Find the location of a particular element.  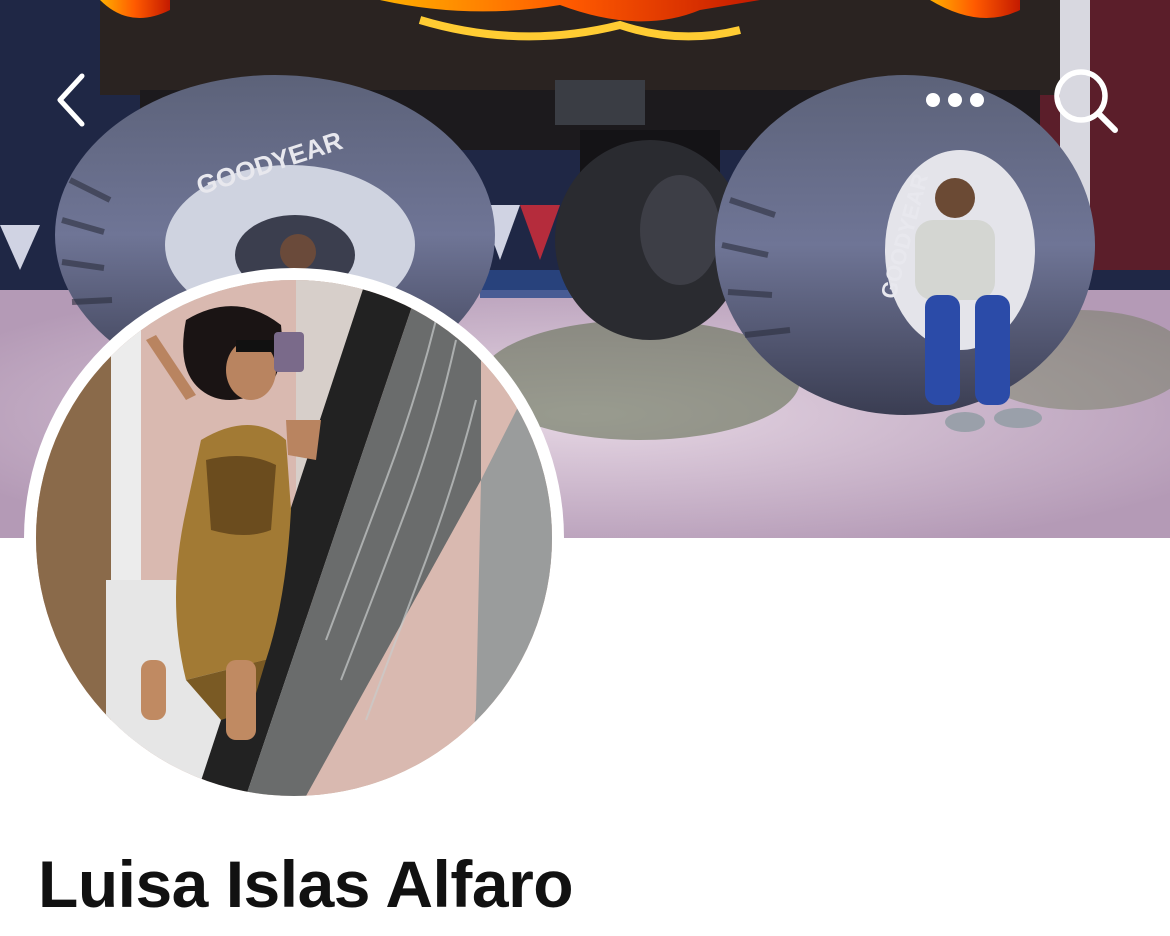

back-button is located at coordinates (72, 100).